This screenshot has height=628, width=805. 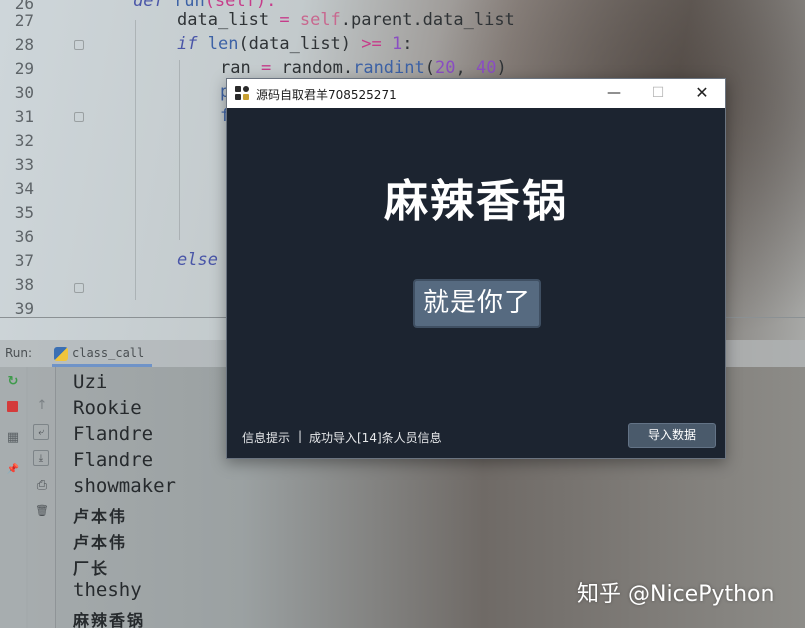 I want to click on scroll-up-icon: ↑, so click(x=42, y=406).